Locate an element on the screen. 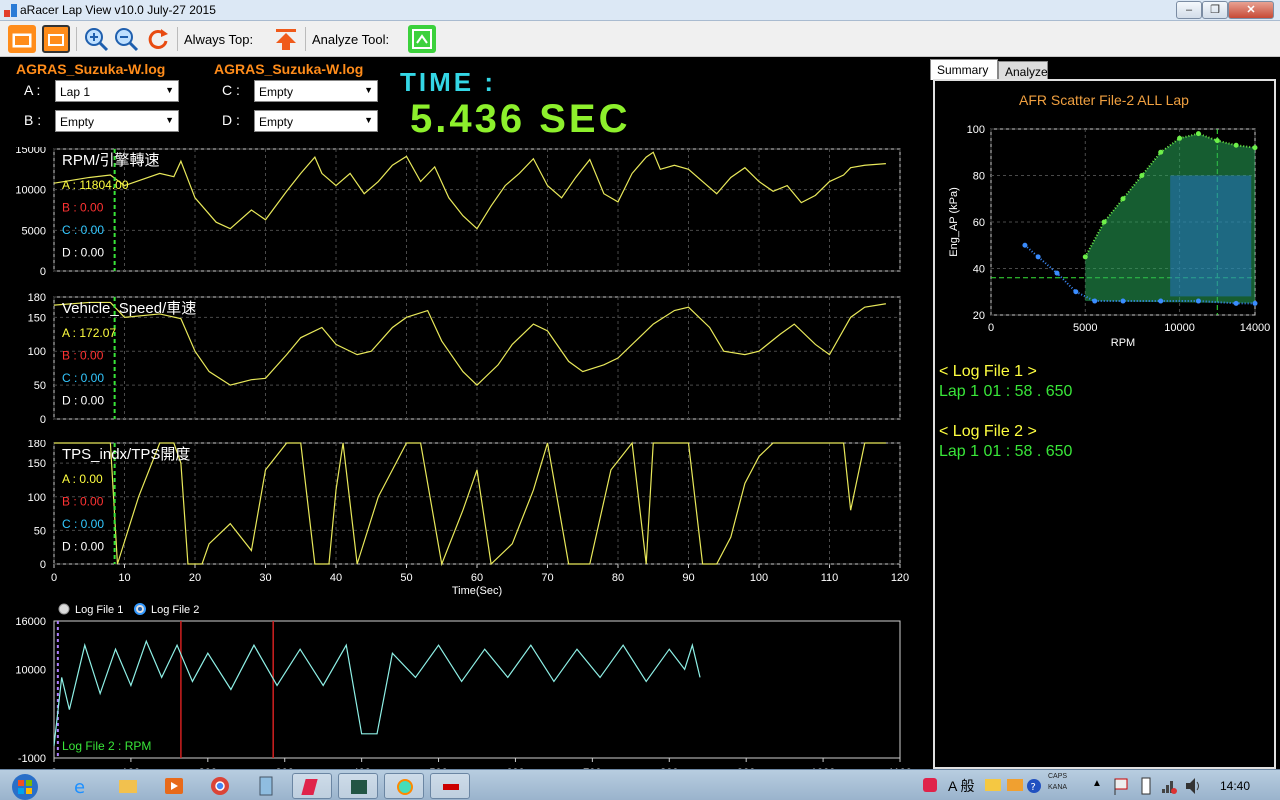 The height and width of the screenshot is (800, 1280). taskbar-app1 is located at coordinates (312, 786).